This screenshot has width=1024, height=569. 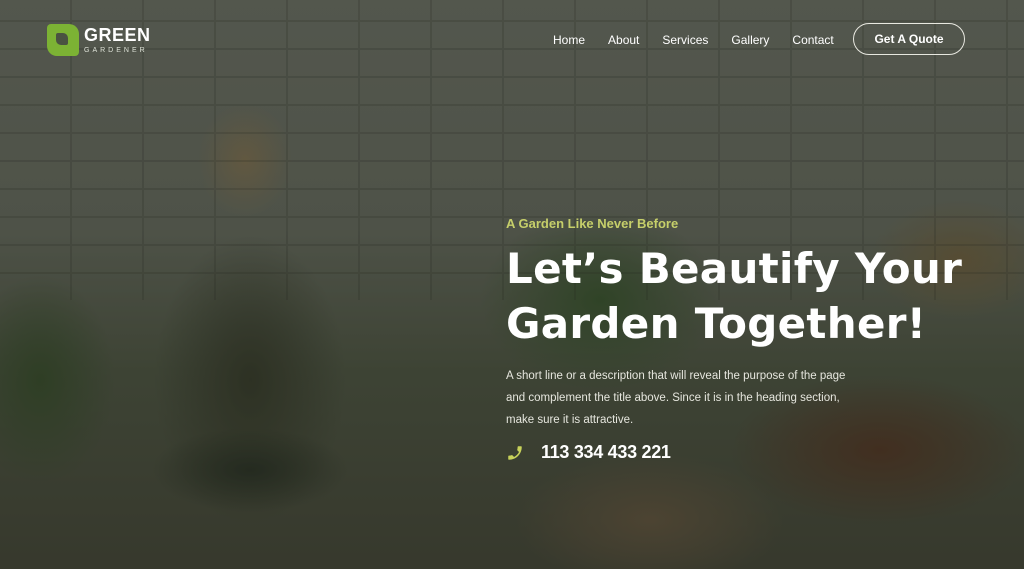 I want to click on nav-gallery: Gallery, so click(x=750, y=40).